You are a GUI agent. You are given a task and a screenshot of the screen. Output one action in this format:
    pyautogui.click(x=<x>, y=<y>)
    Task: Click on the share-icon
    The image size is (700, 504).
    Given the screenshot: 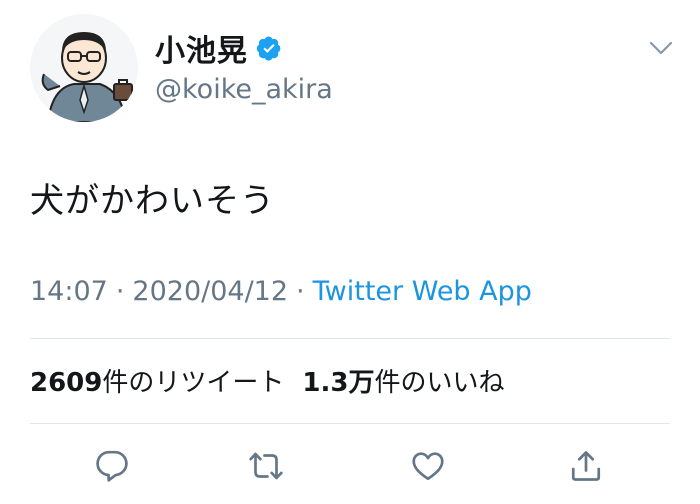 What is the action you would take?
    pyautogui.click(x=586, y=466)
    